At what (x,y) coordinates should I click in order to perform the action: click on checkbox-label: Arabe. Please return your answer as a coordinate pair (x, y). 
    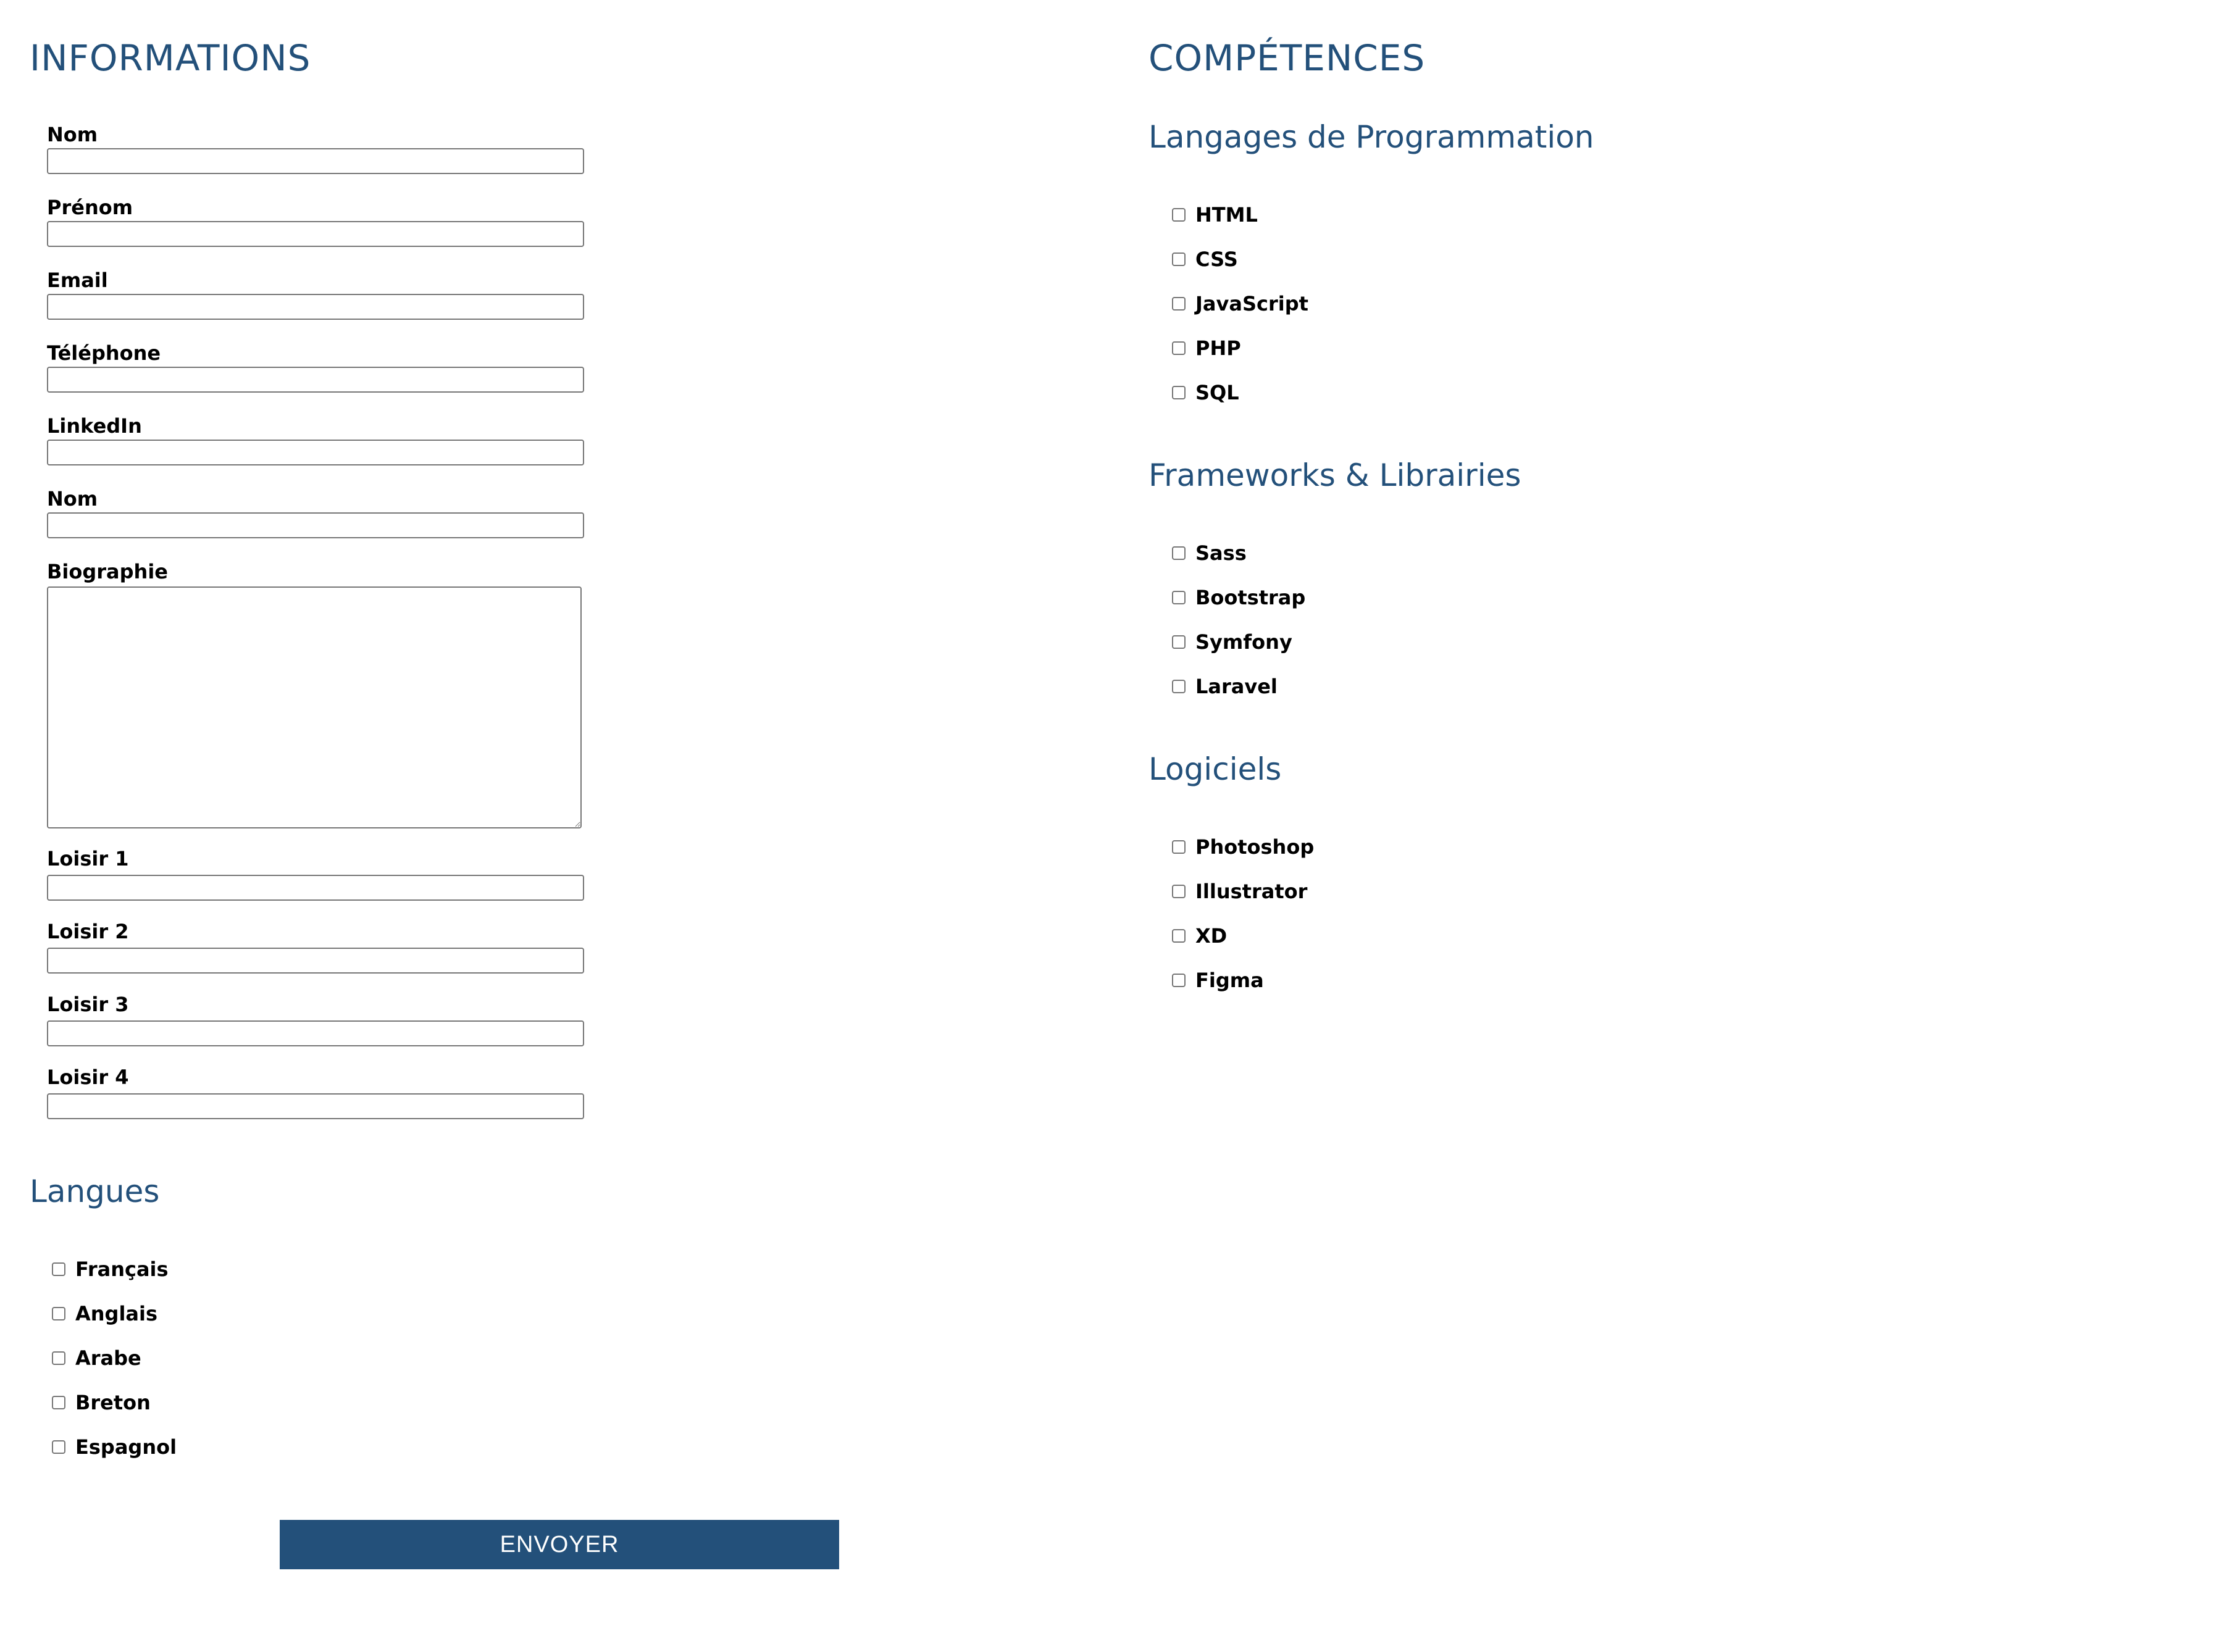
    Looking at the image, I should click on (108, 1358).